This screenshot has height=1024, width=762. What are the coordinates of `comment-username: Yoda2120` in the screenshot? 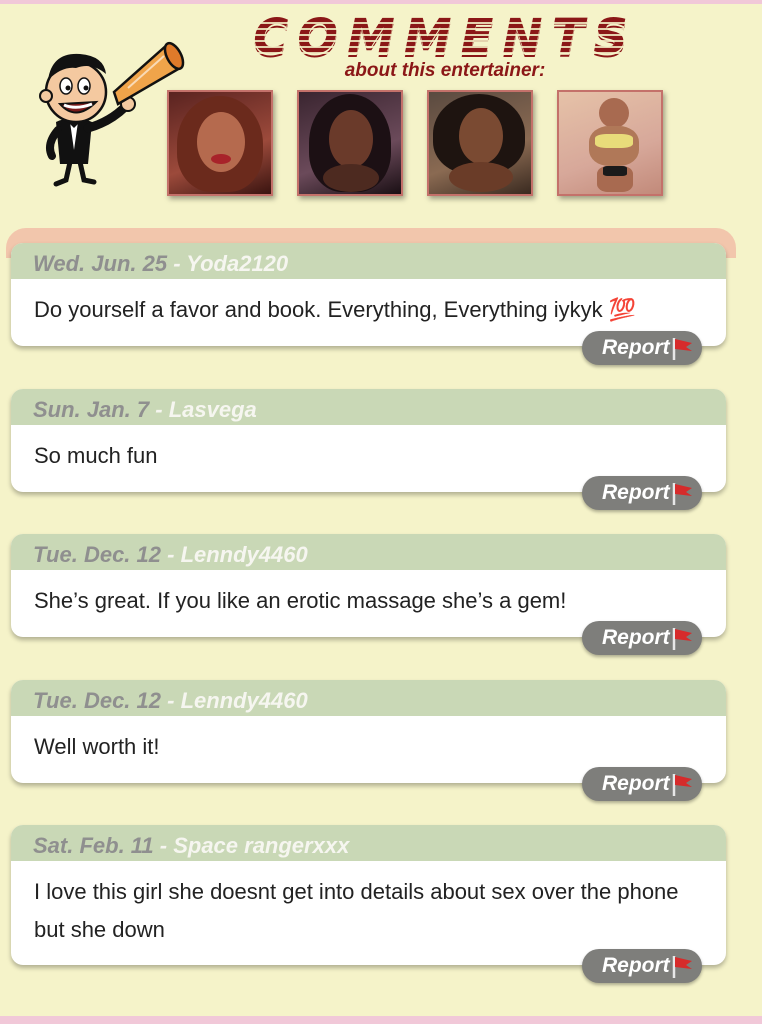 It's located at (237, 263).